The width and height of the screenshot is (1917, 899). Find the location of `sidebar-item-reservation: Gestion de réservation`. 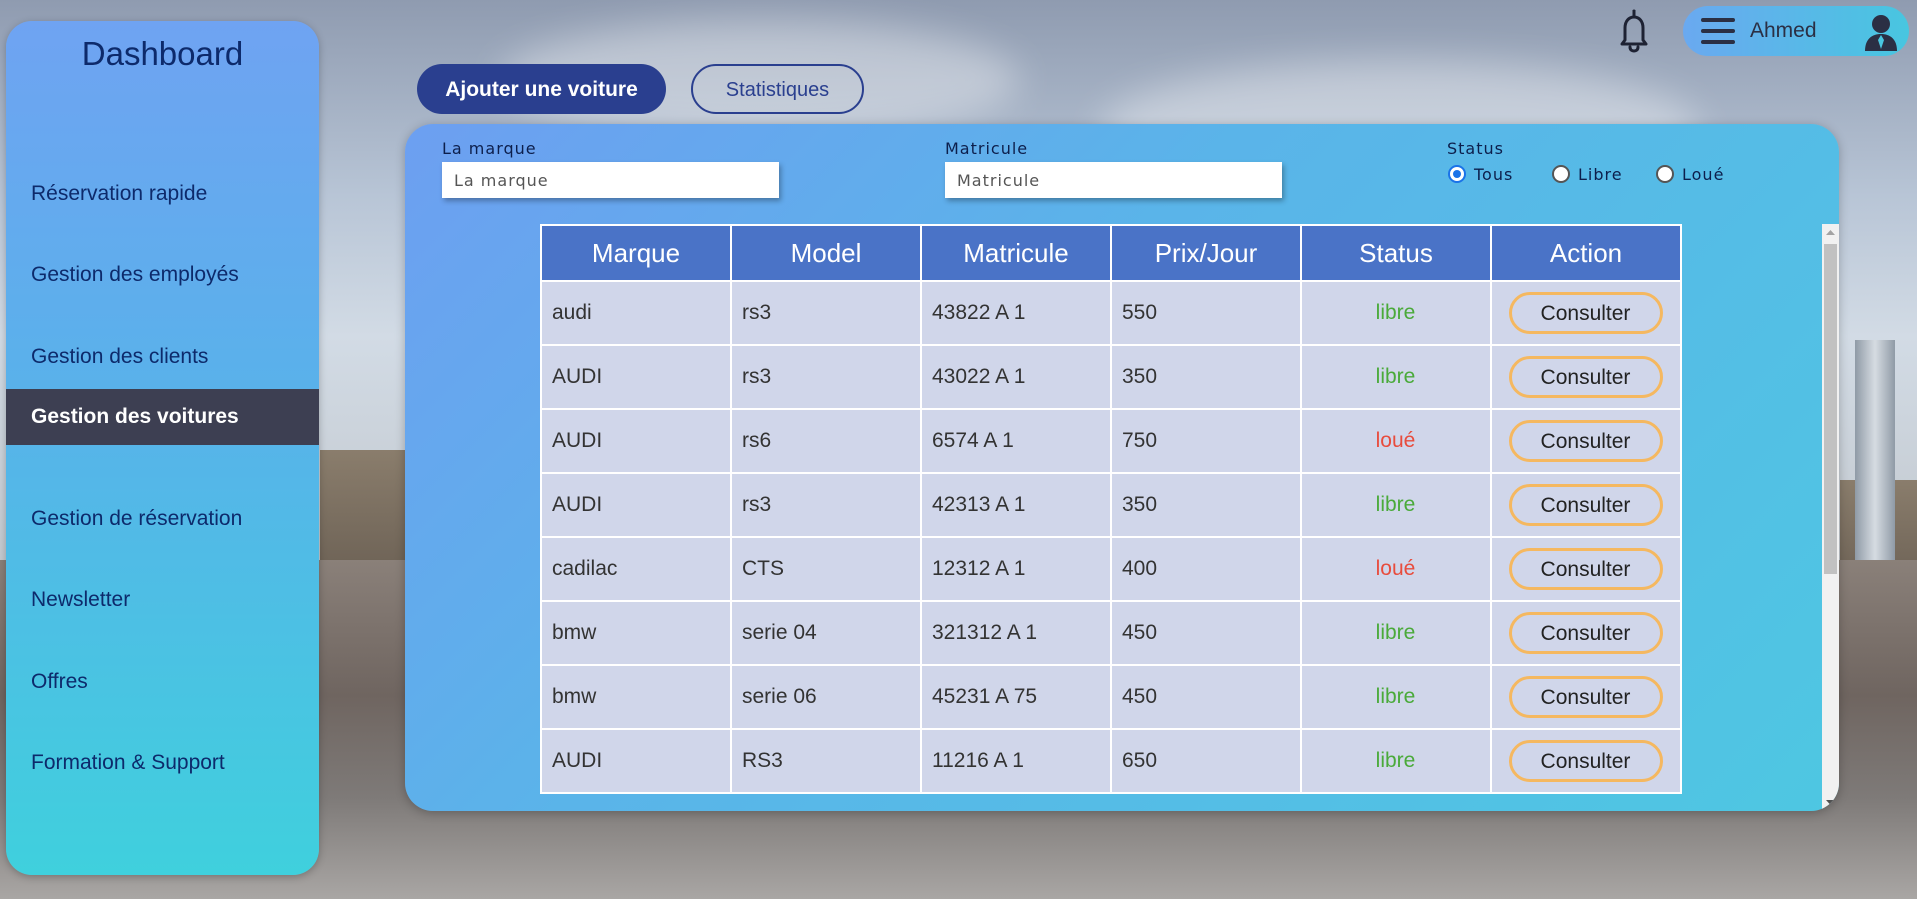

sidebar-item-reservation: Gestion de réservation is located at coordinates (162, 519).